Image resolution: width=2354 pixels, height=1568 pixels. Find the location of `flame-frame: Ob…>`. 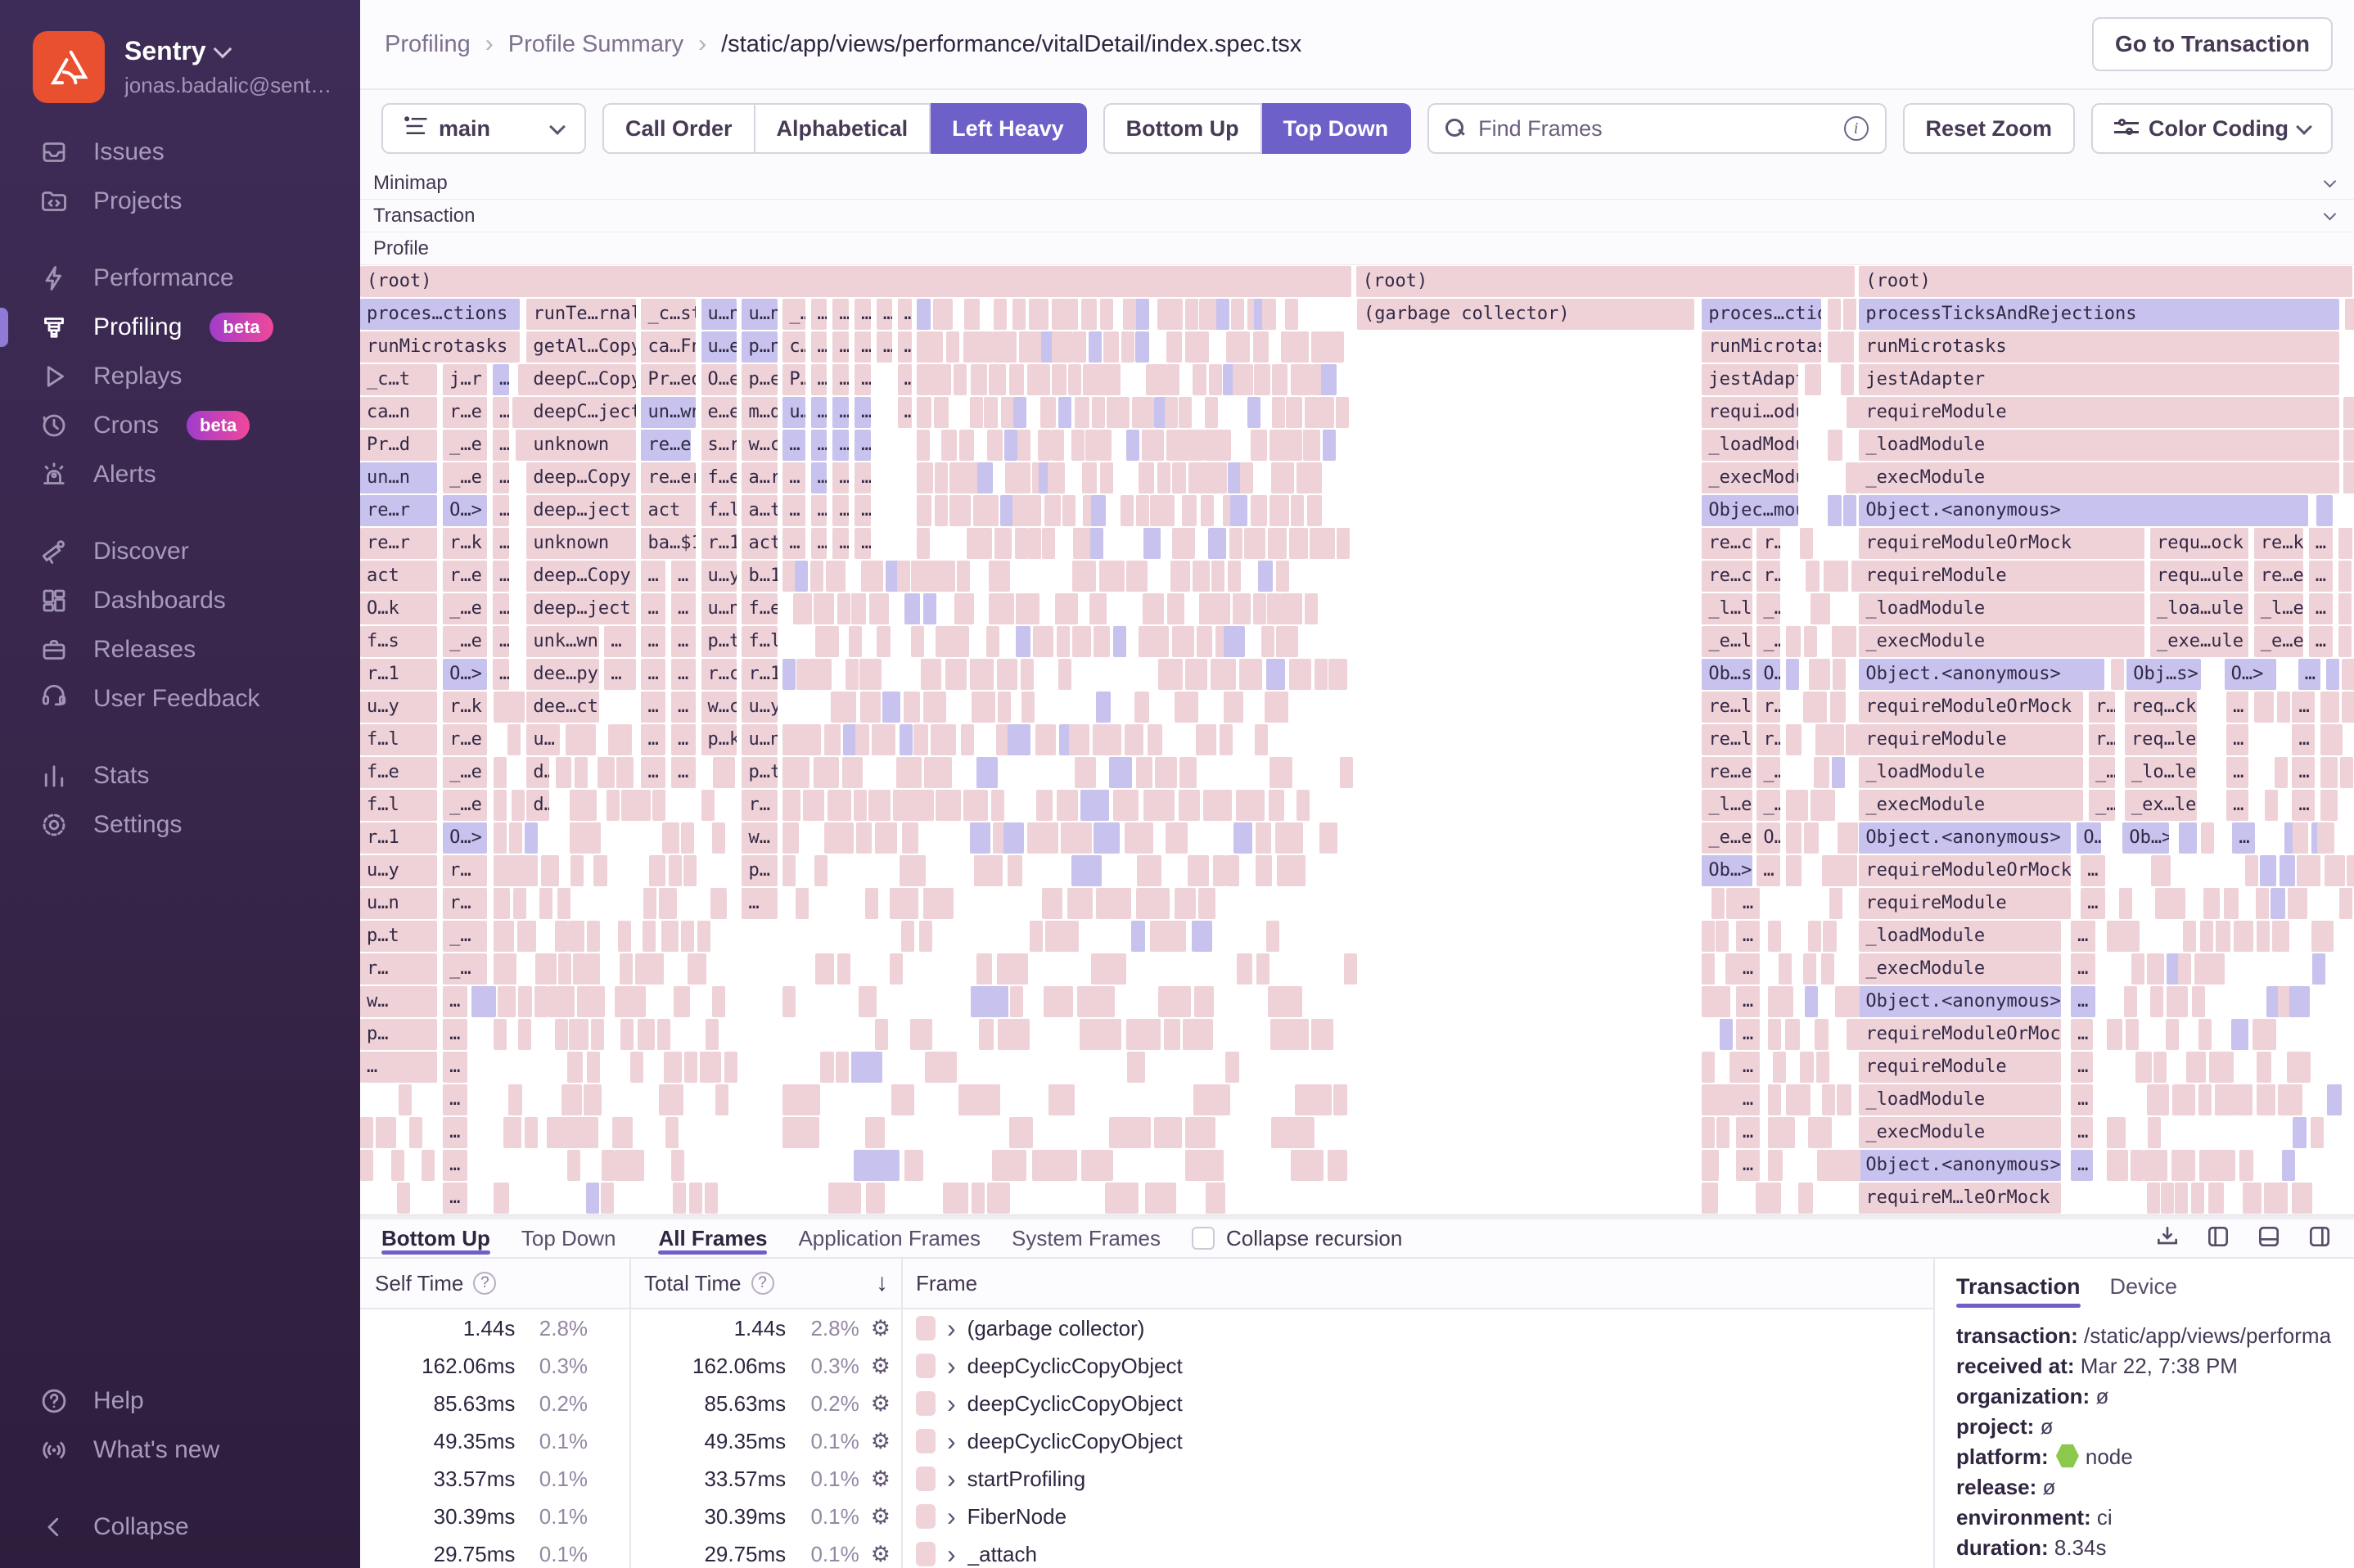

flame-frame: Ob…> is located at coordinates (1727, 870).